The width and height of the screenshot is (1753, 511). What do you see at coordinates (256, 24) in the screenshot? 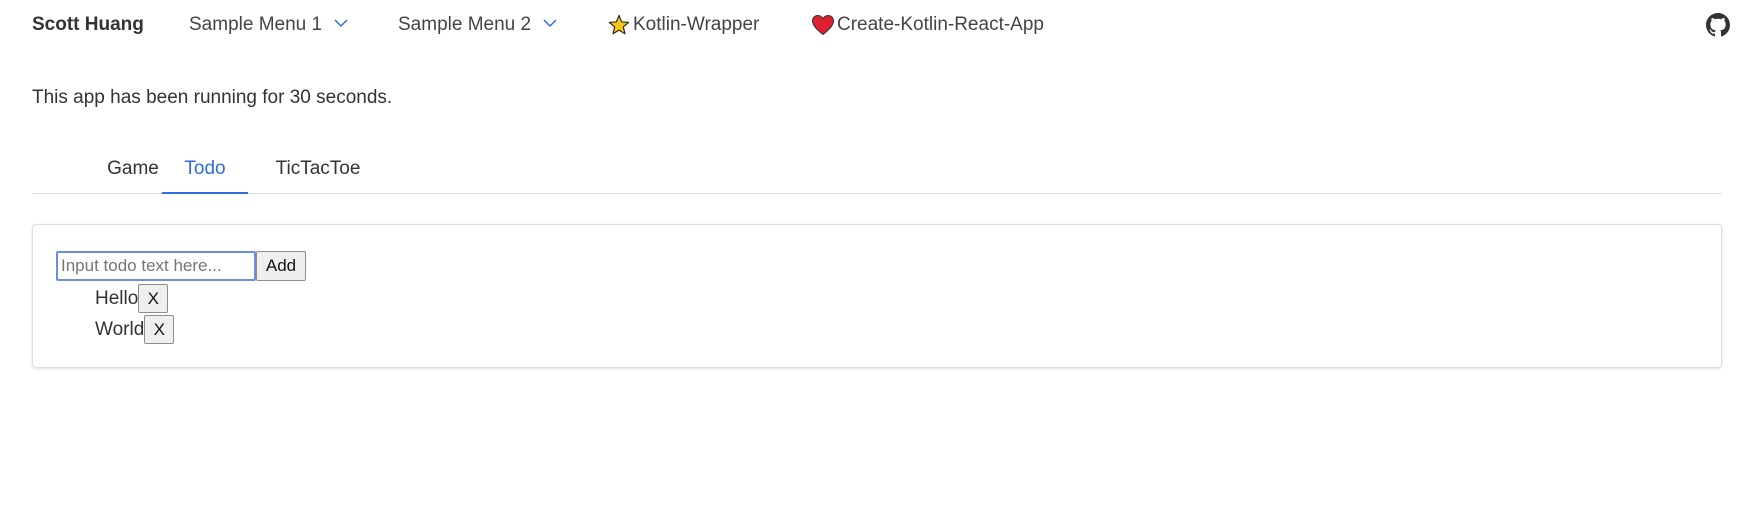
I see `sample-menu-1-label: Sample Menu 1` at bounding box center [256, 24].